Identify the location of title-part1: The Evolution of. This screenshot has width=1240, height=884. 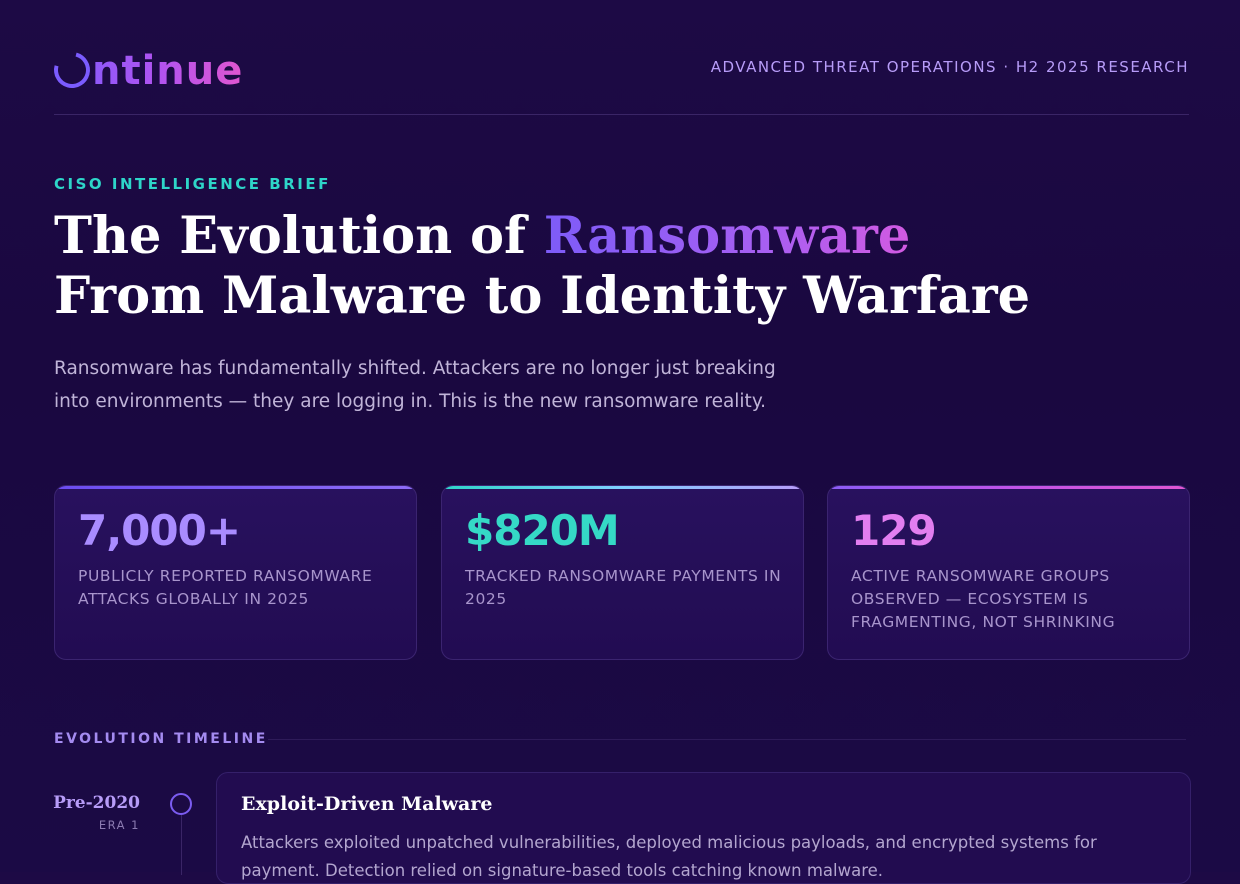
(299, 236).